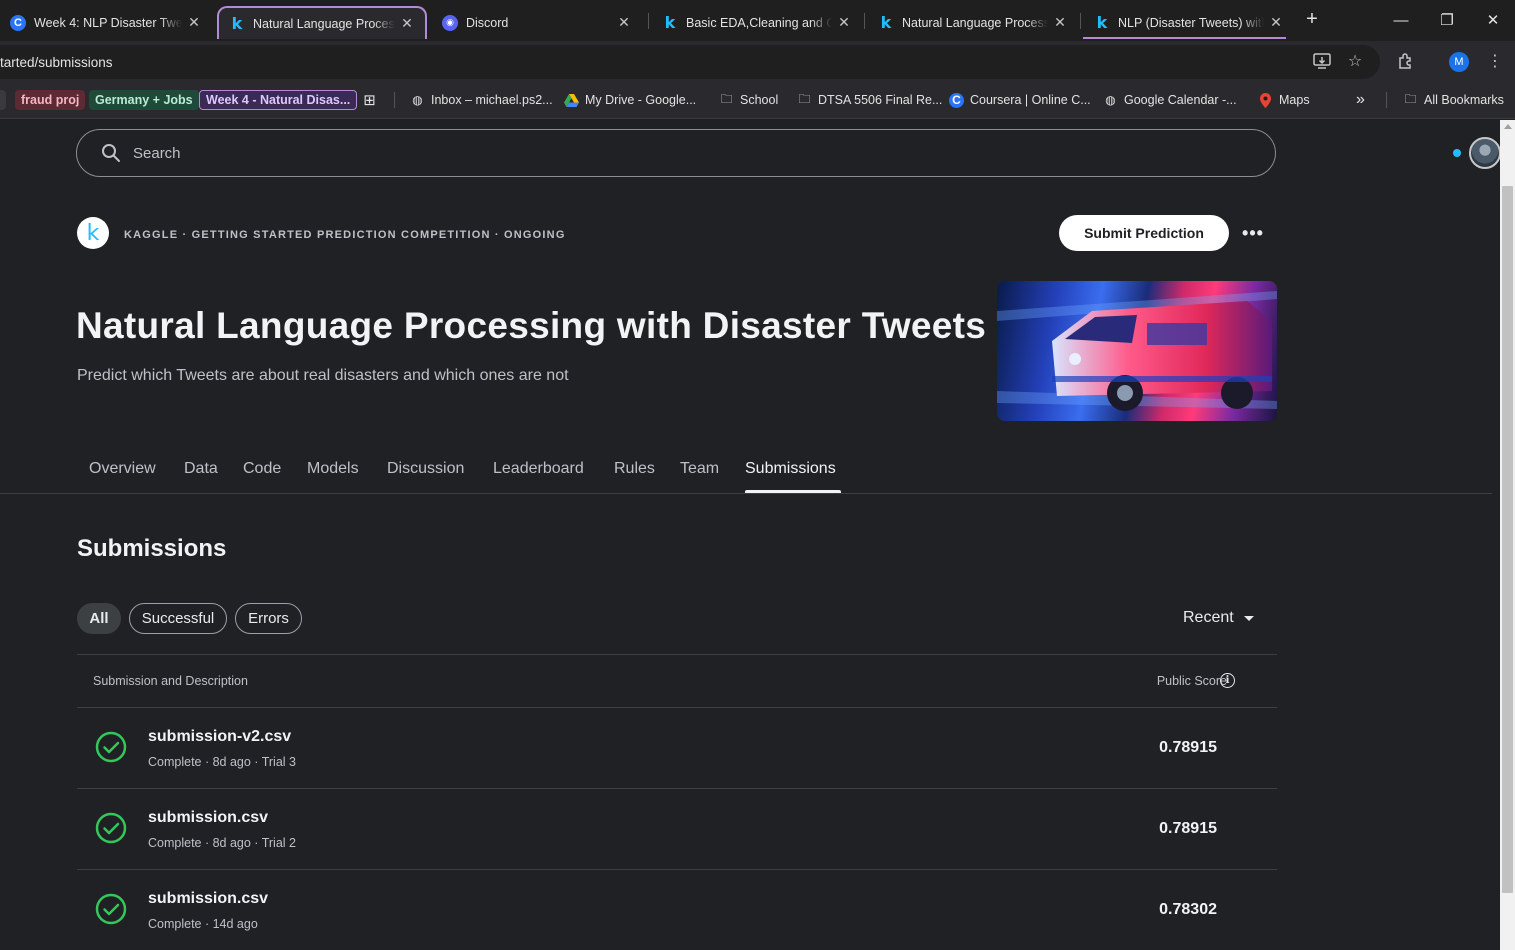  What do you see at coordinates (99, 618) in the screenshot?
I see `filter-all-button: All` at bounding box center [99, 618].